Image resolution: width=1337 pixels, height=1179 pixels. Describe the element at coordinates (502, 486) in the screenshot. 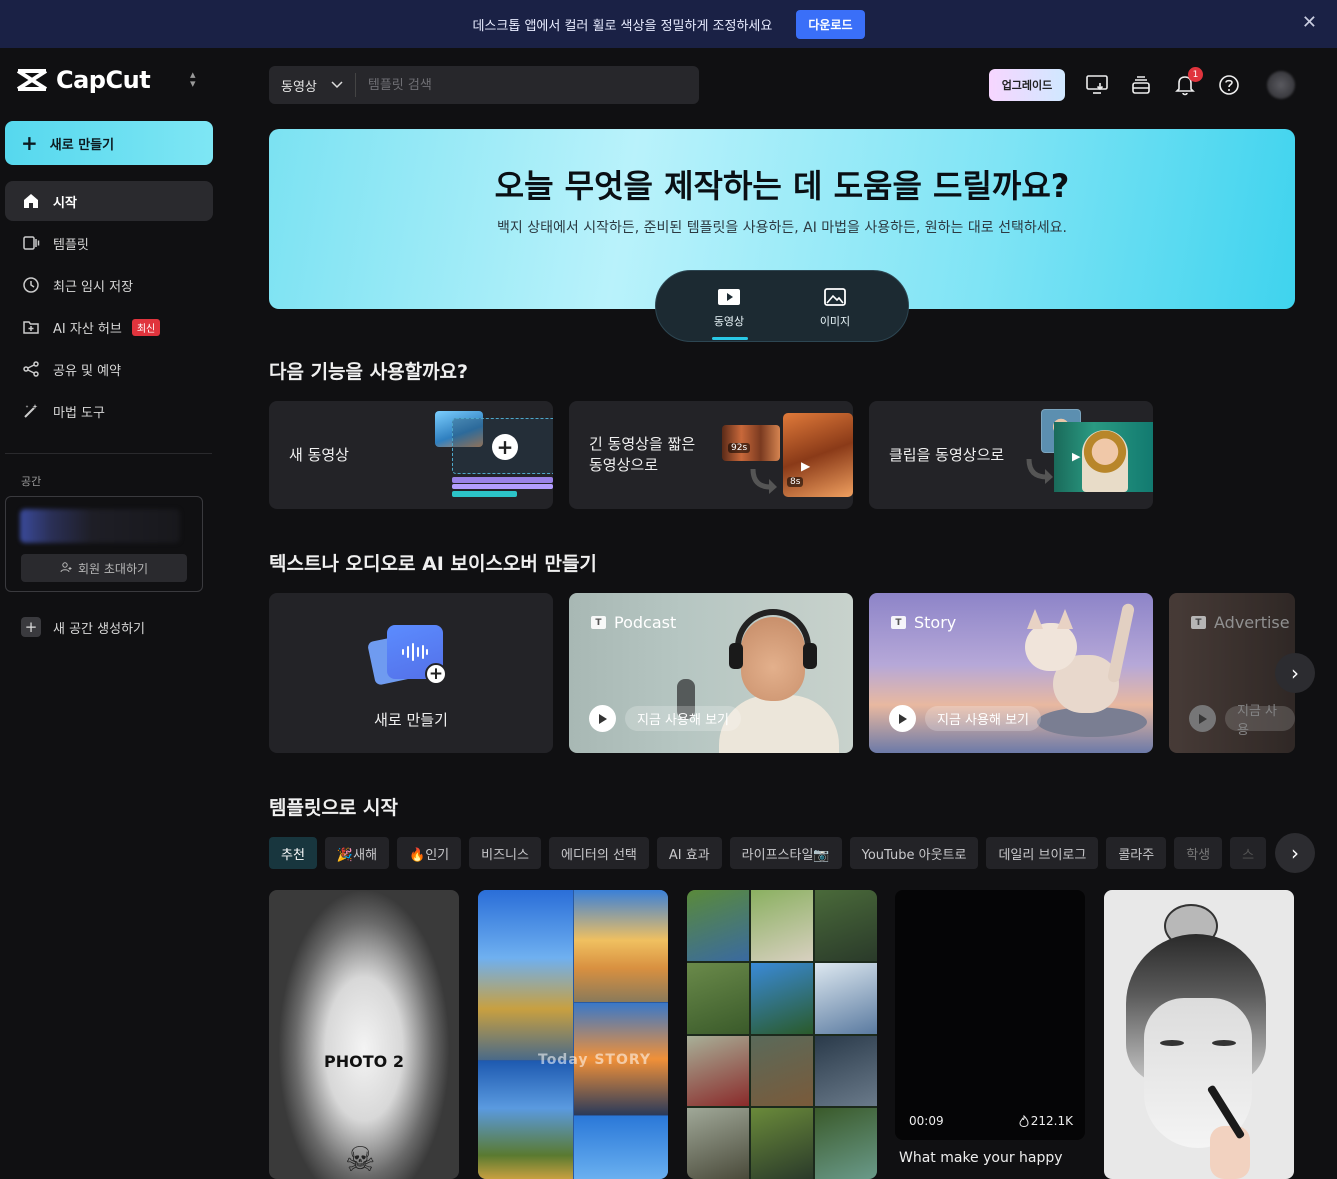

I see `timeline-track-violet` at that location.